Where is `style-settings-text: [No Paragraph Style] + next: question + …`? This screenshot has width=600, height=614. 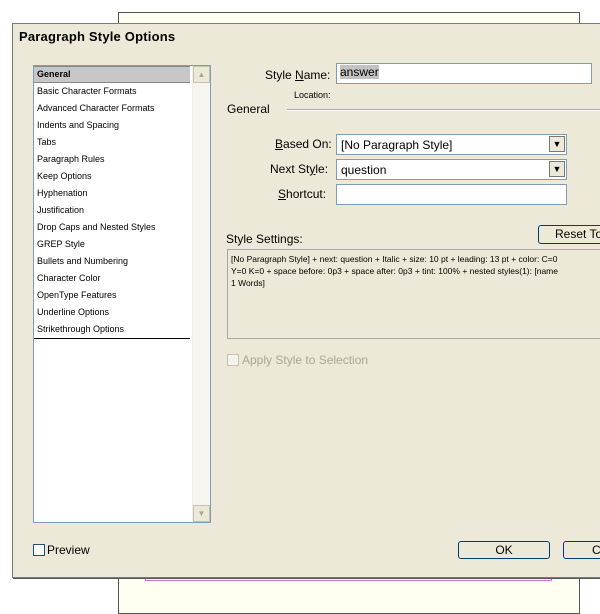
style-settings-text: [No Paragraph Style] + next: question + … is located at coordinates (413, 294).